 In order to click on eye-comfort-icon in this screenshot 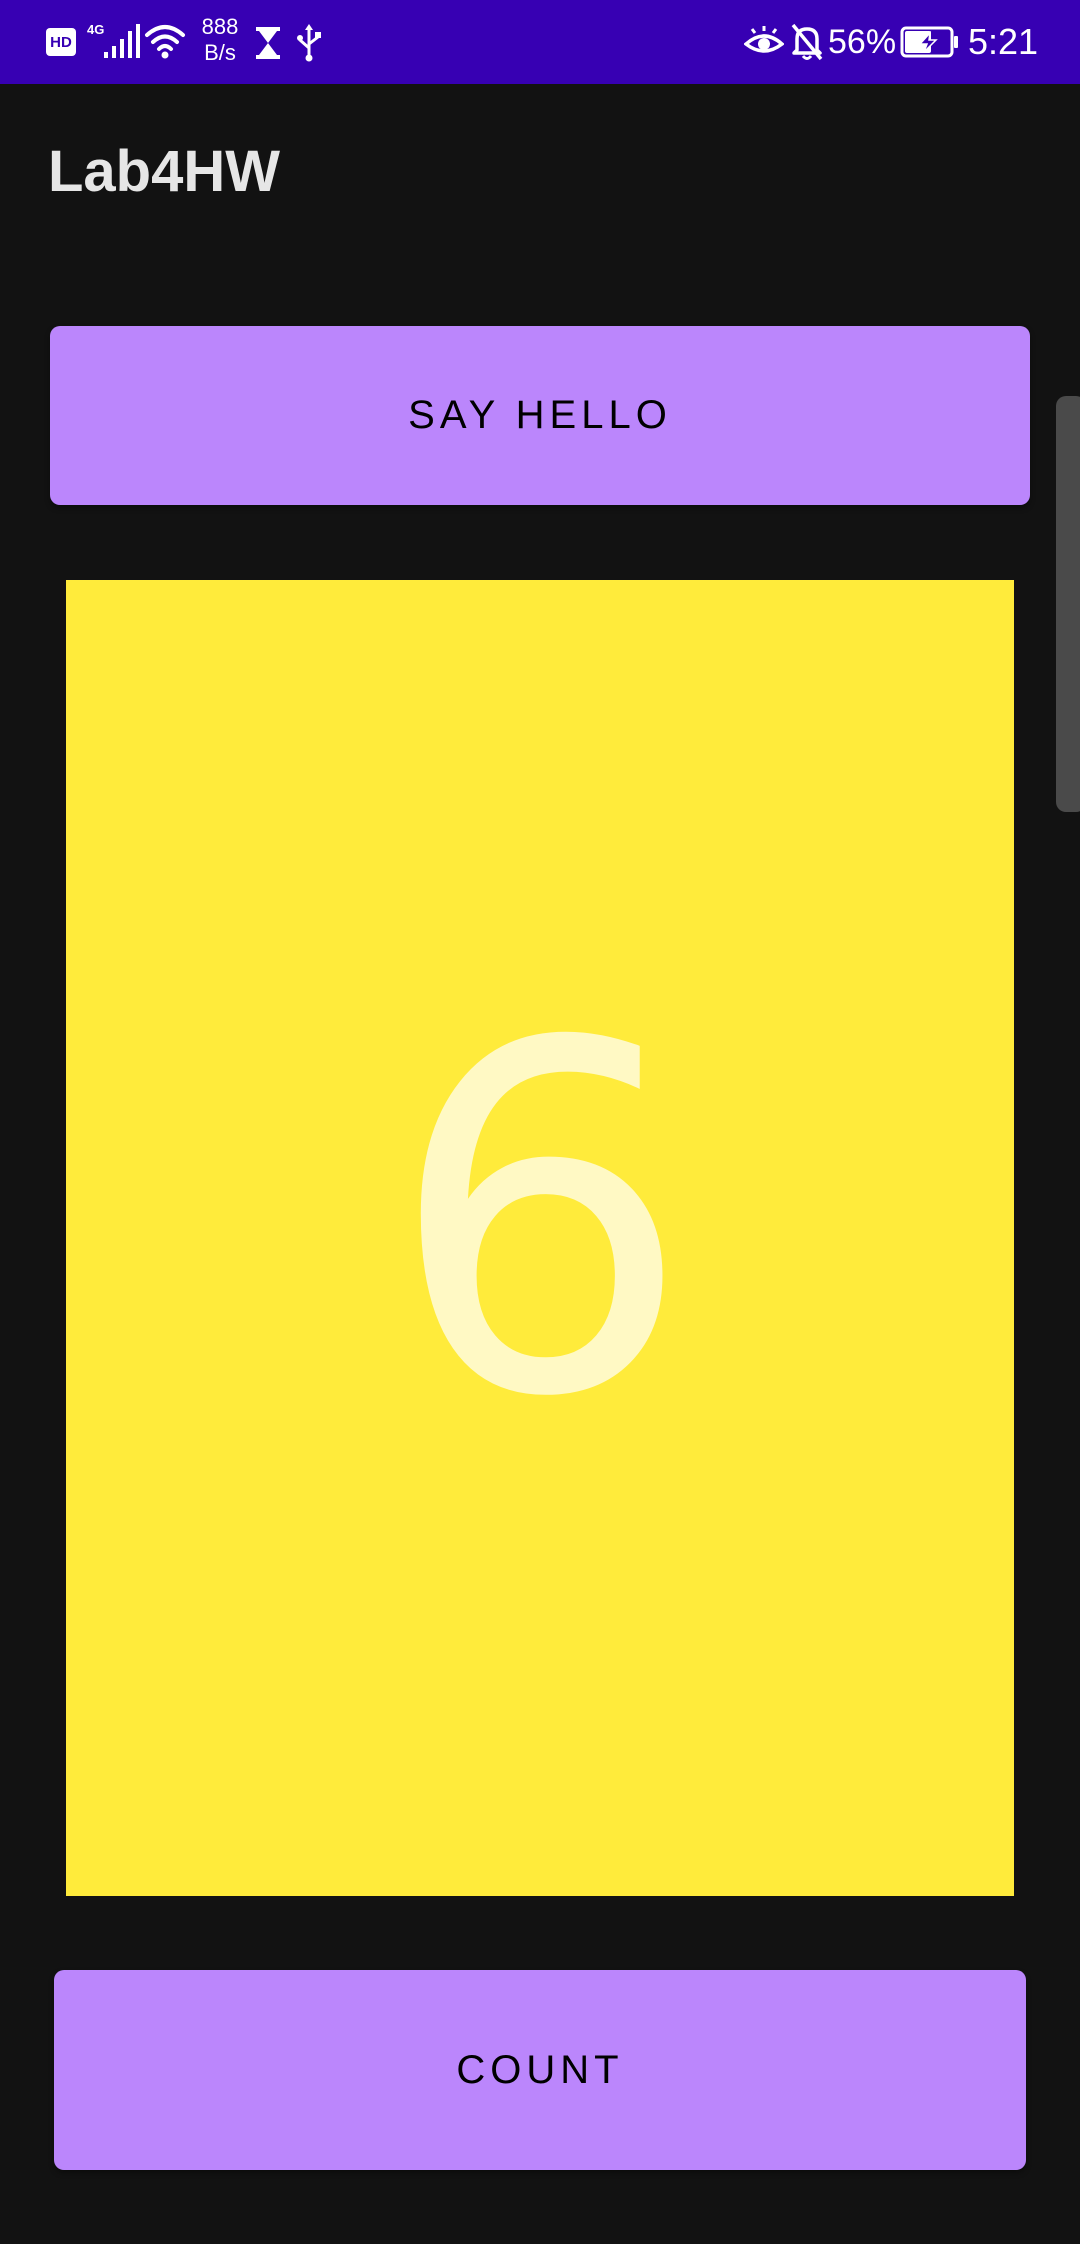, I will do `click(764, 39)`.